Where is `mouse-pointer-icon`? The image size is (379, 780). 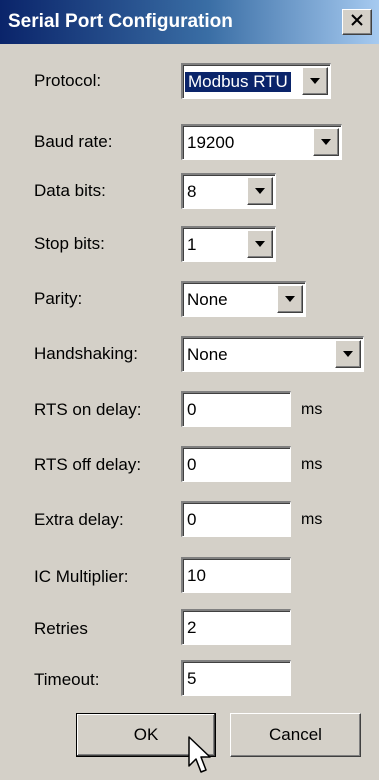 mouse-pointer-icon is located at coordinates (199, 754).